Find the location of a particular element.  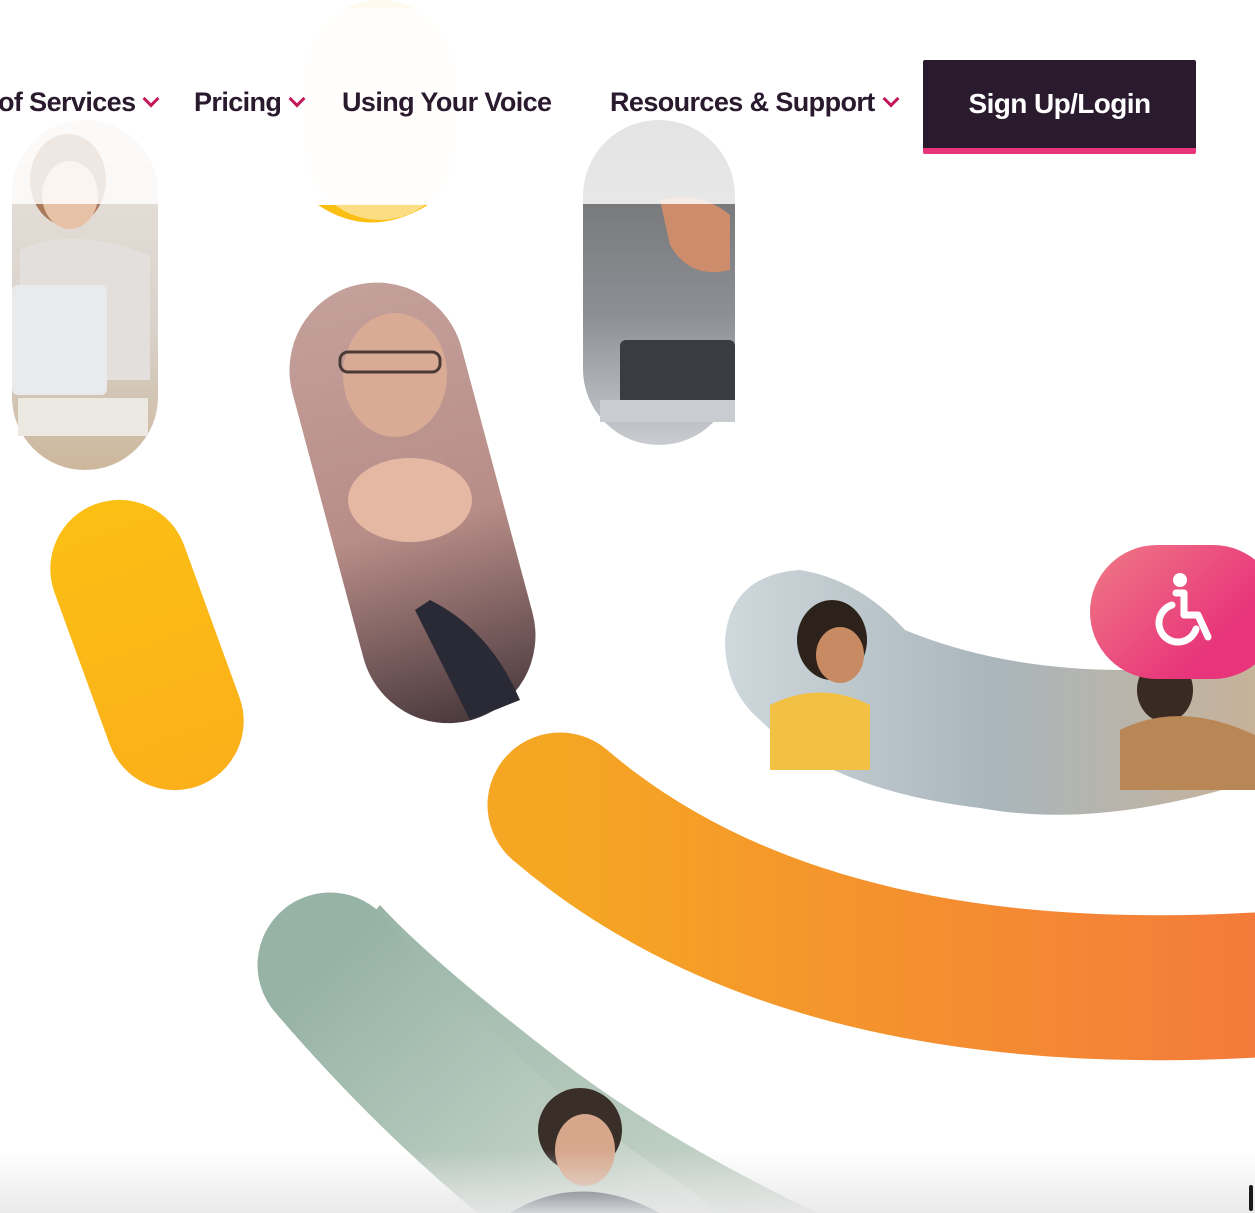

nav-item-pricing: Pricing is located at coordinates (250, 102).